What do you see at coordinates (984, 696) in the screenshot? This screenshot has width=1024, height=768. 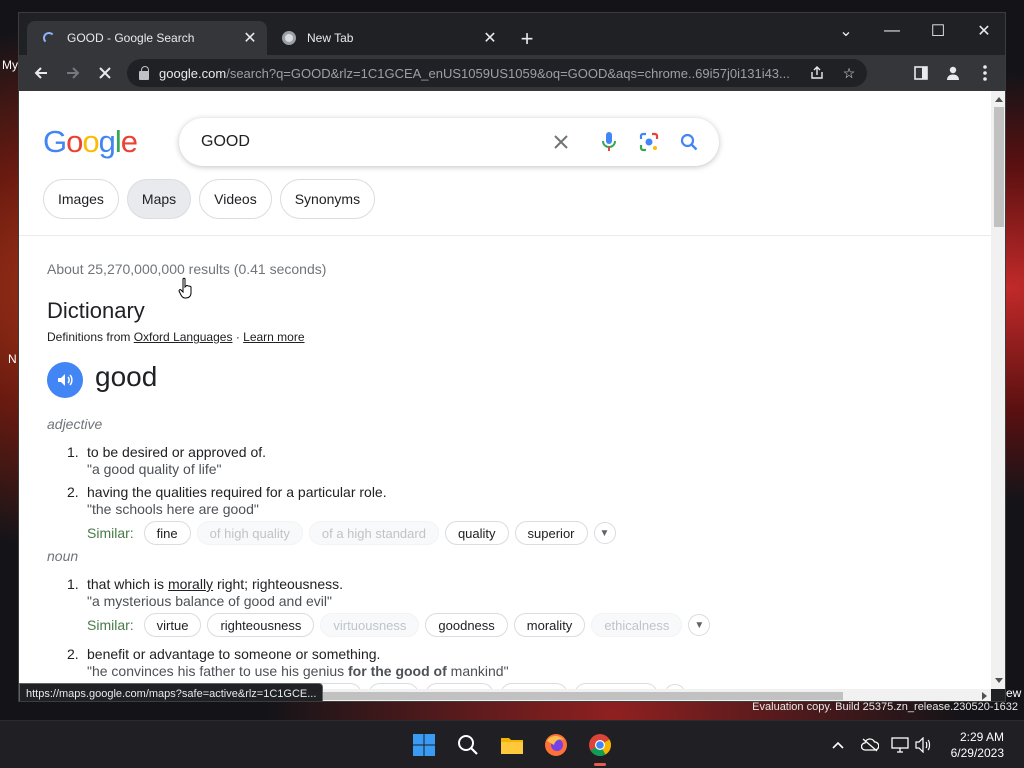 I see `scroll-right-arrow` at bounding box center [984, 696].